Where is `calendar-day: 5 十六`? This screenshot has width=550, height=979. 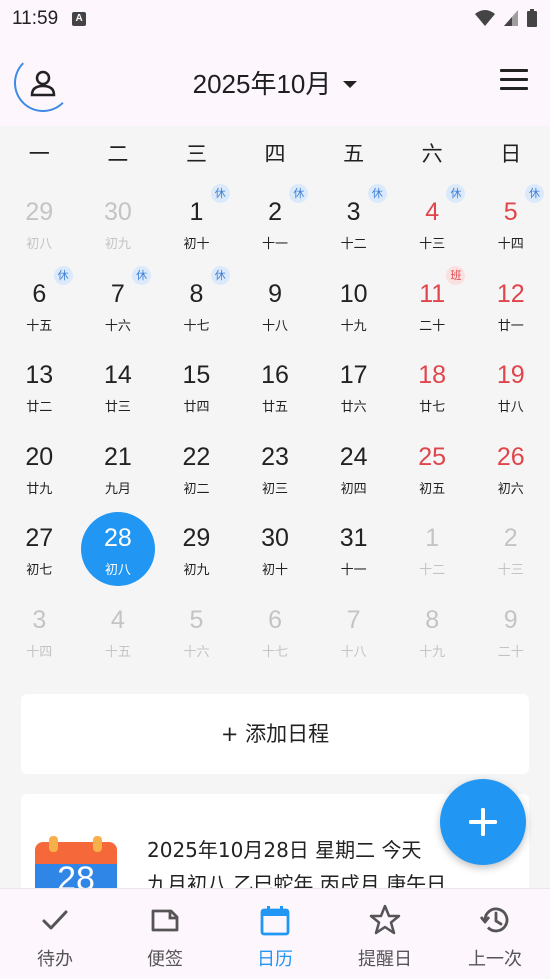 calendar-day: 5 十六 is located at coordinates (196, 631).